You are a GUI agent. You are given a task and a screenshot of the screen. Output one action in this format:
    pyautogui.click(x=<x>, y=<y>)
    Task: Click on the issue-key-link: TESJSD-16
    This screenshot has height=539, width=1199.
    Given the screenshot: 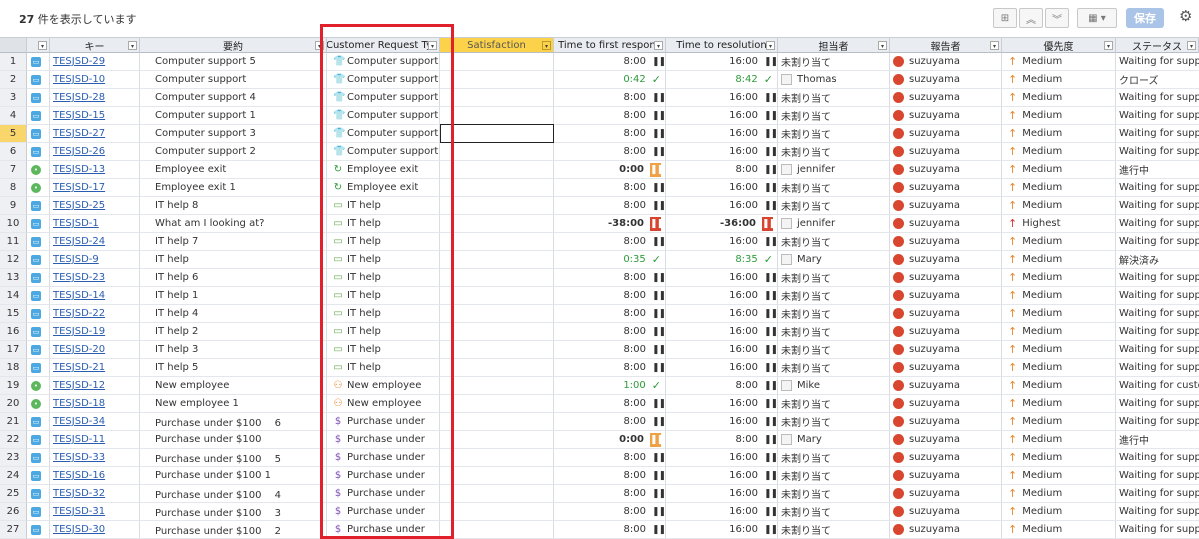 What is the action you would take?
    pyautogui.click(x=79, y=475)
    